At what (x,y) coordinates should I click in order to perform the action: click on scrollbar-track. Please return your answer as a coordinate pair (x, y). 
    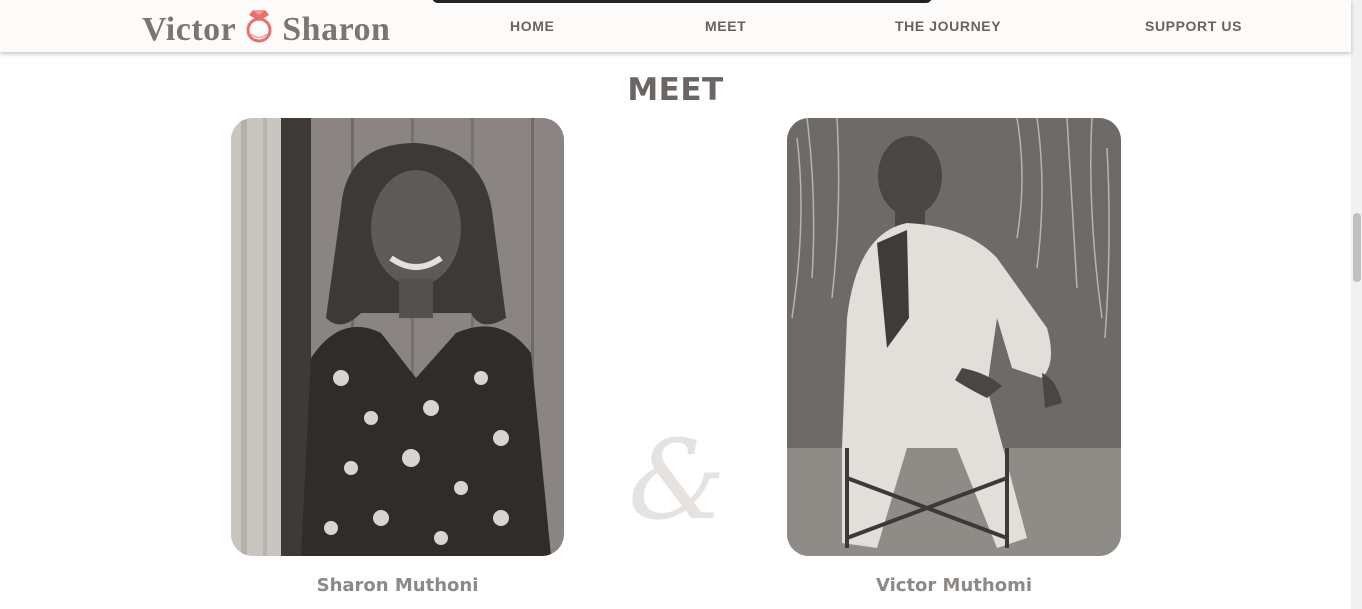
    Looking at the image, I should click on (1356, 304).